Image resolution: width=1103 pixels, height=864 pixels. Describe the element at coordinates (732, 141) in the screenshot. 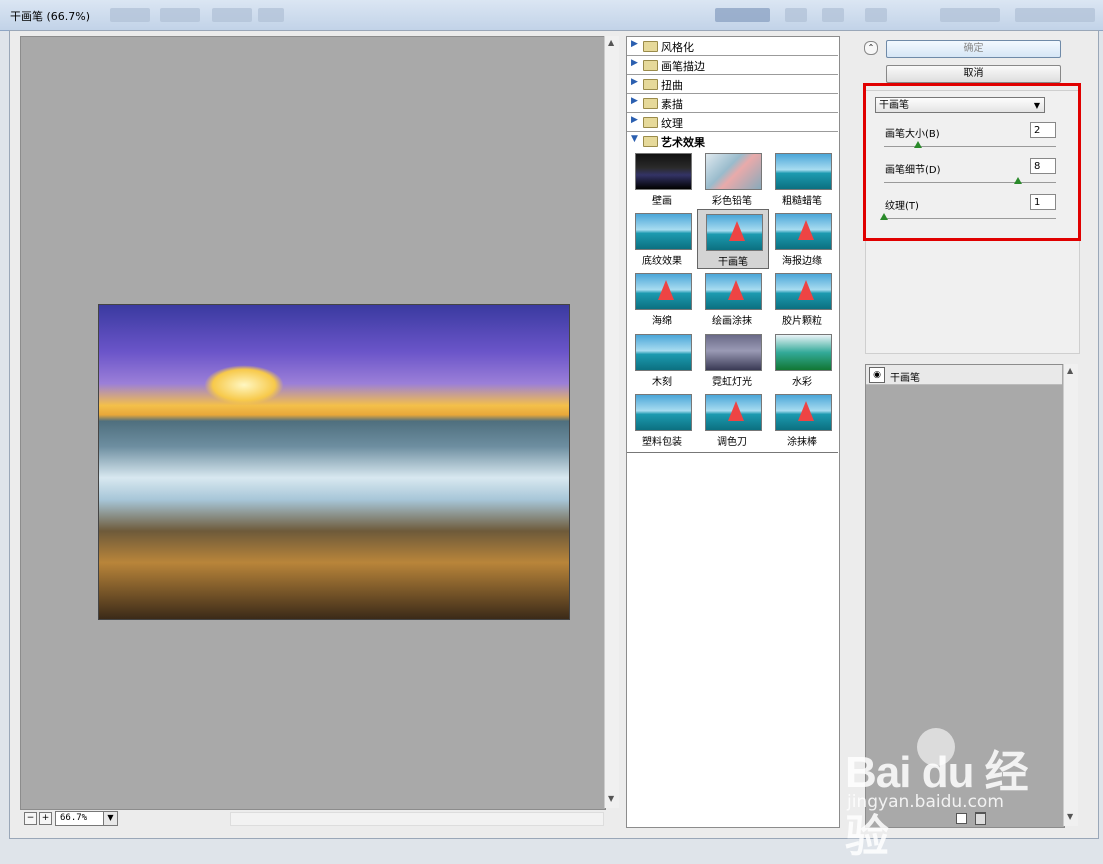

I see `category-artistic: ▼ 艺术效果` at that location.